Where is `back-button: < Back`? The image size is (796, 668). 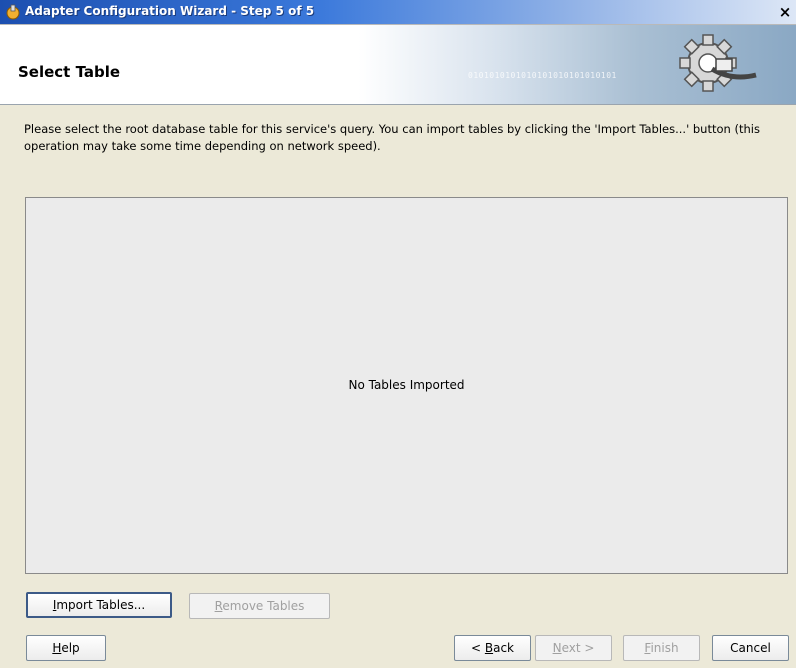
back-button: < Back is located at coordinates (492, 648).